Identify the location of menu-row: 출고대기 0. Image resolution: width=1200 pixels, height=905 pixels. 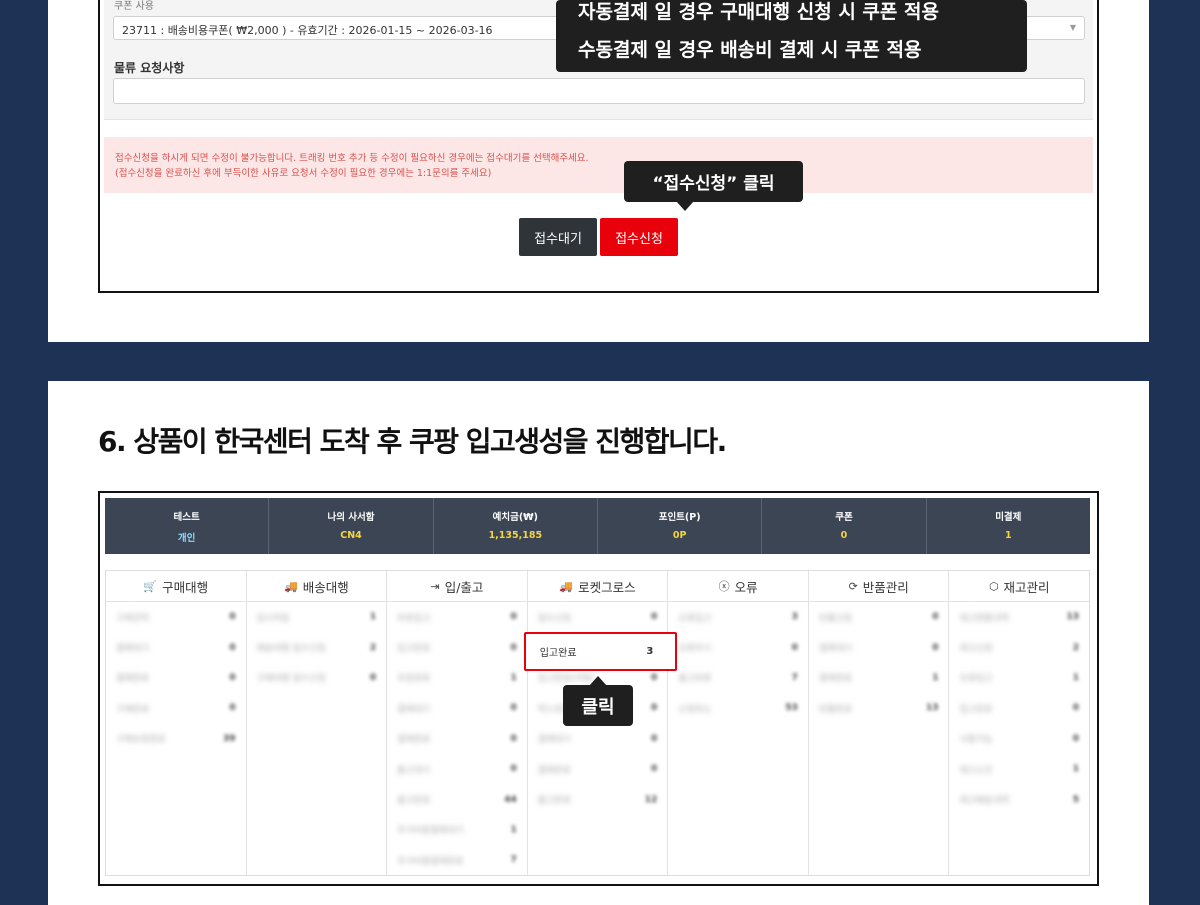
(457, 769).